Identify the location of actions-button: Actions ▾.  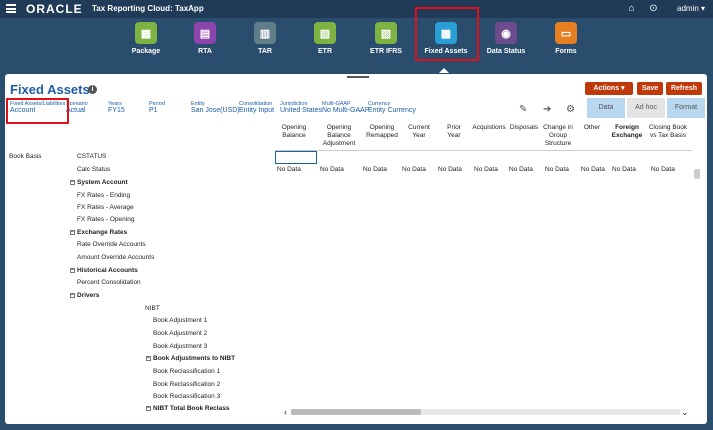
(609, 88).